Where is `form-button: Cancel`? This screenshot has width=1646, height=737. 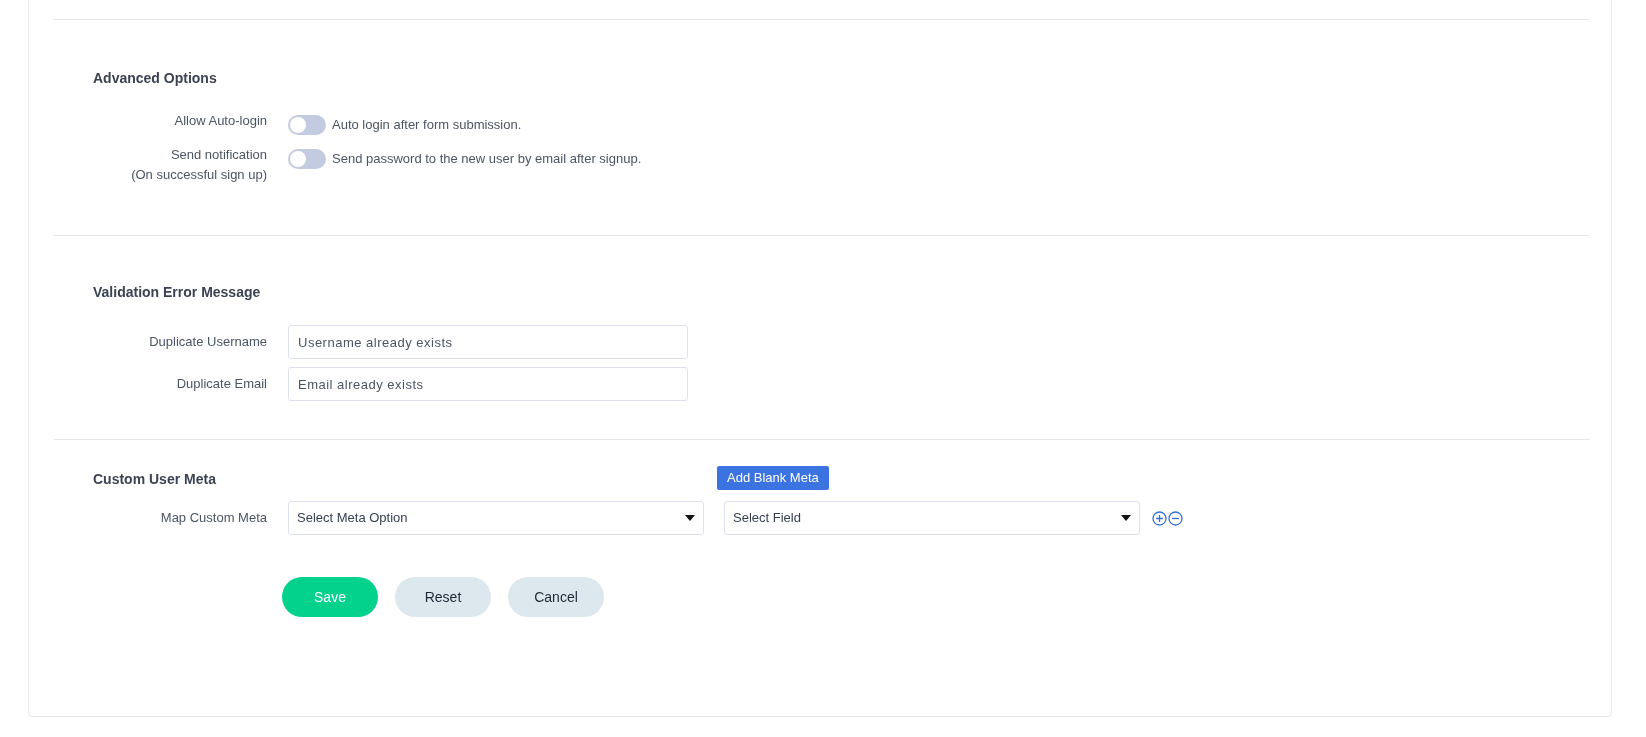
form-button: Cancel is located at coordinates (556, 597).